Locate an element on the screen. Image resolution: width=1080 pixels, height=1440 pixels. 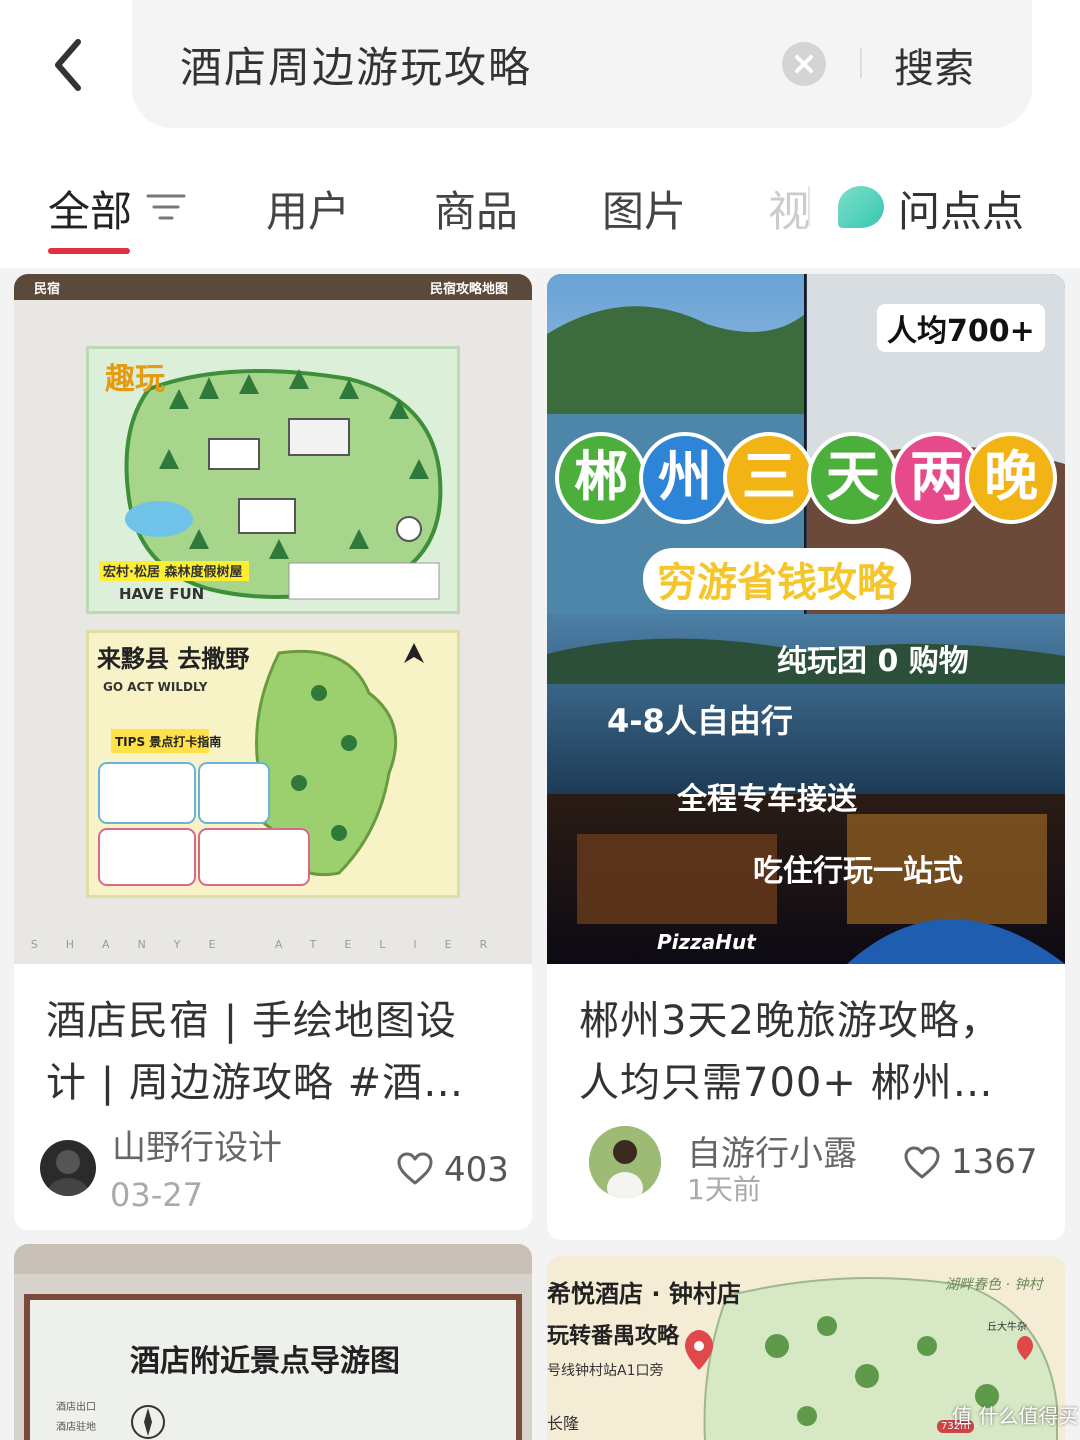
tab-partial: 视 is located at coordinates (789, 208).